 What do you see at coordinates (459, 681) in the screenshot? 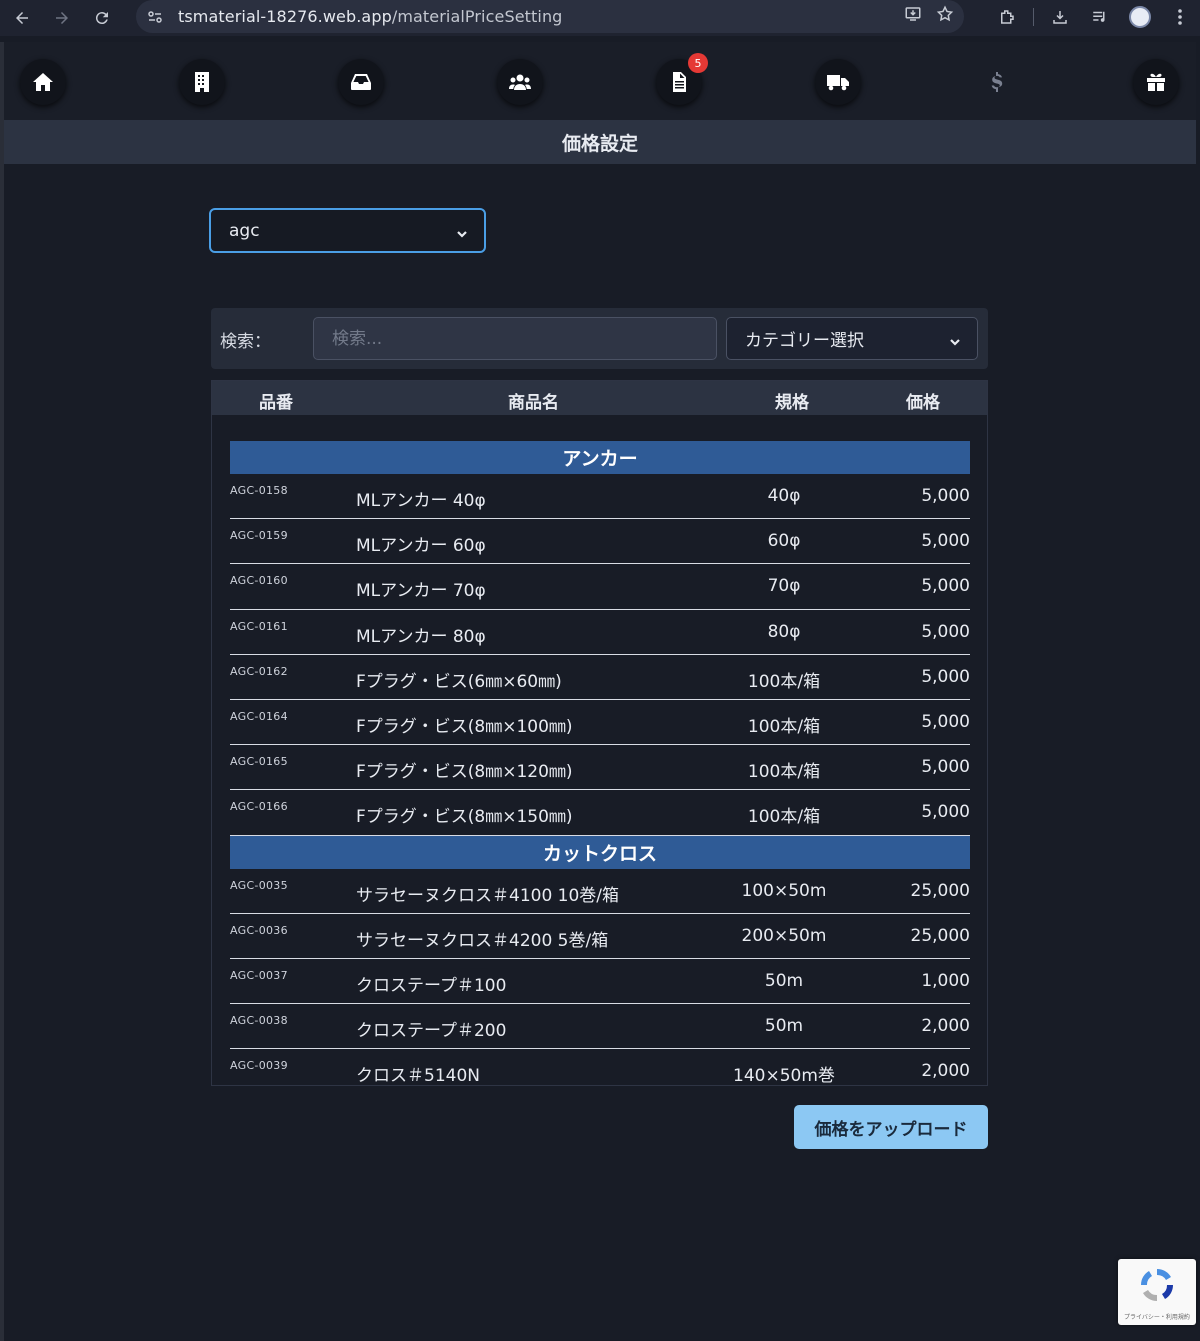
I see `cell-name: Fプラグ・ビス(6㎜×60㎜)` at bounding box center [459, 681].